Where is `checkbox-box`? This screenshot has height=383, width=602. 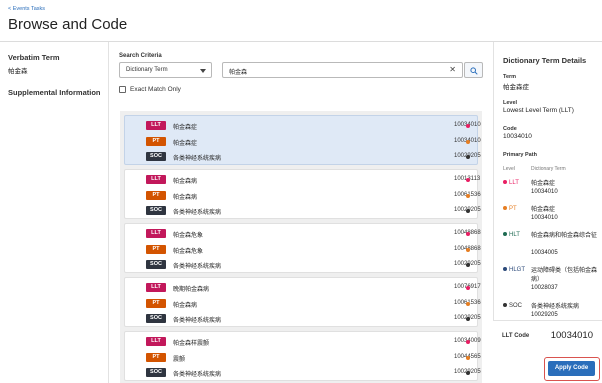
checkbox-box is located at coordinates (122, 89).